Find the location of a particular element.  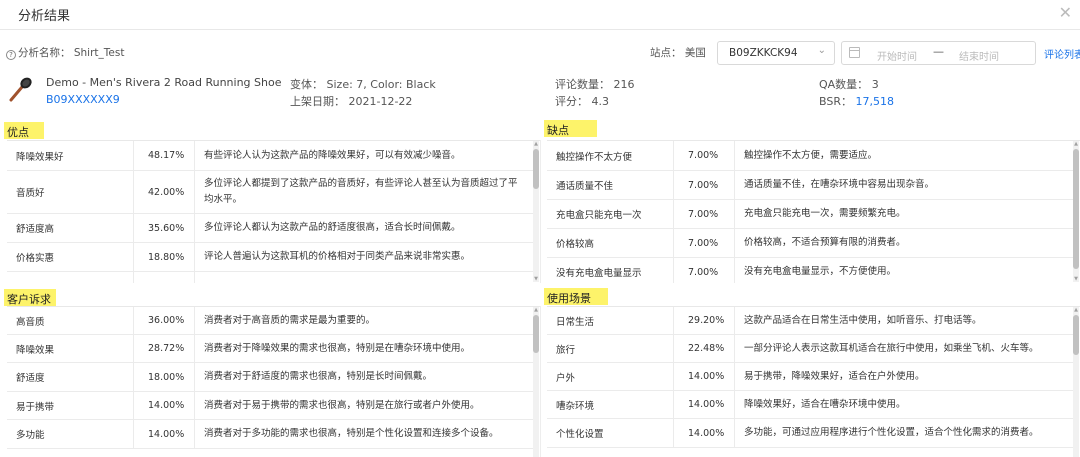

row-percentage: 28.72% is located at coordinates (164, 348).